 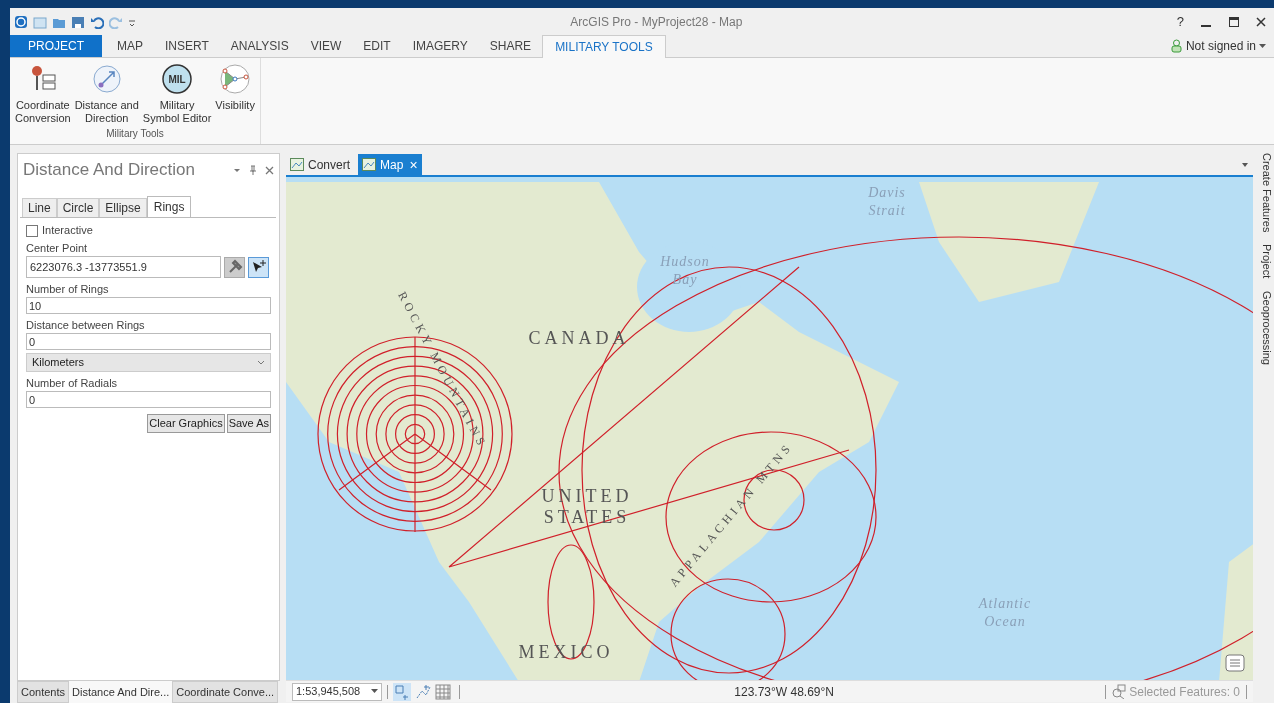 What do you see at coordinates (123, 207) in the screenshot?
I see `tool-tab: Ellipse` at bounding box center [123, 207].